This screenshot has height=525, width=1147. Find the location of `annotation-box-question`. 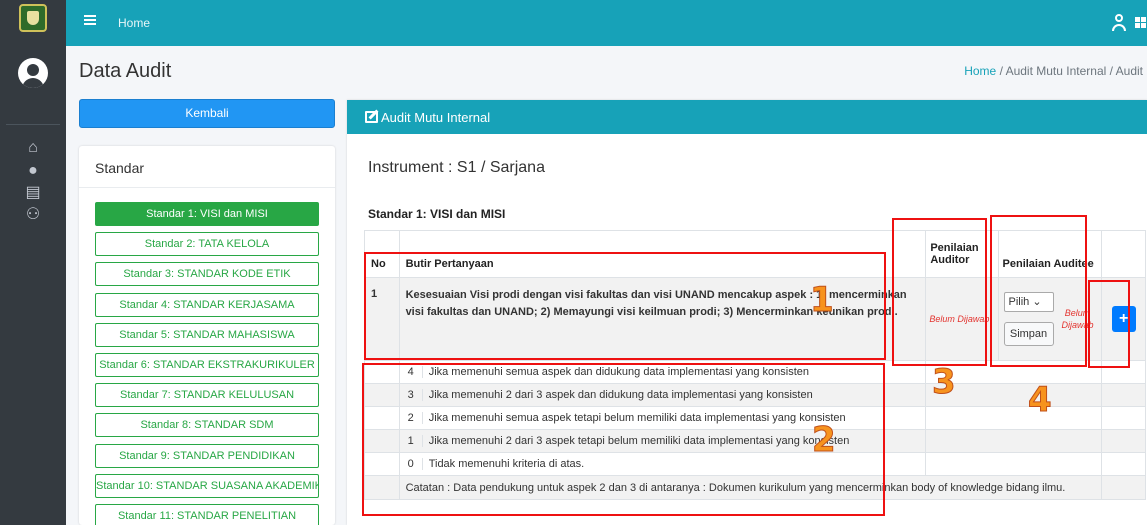

annotation-box-question is located at coordinates (625, 306).